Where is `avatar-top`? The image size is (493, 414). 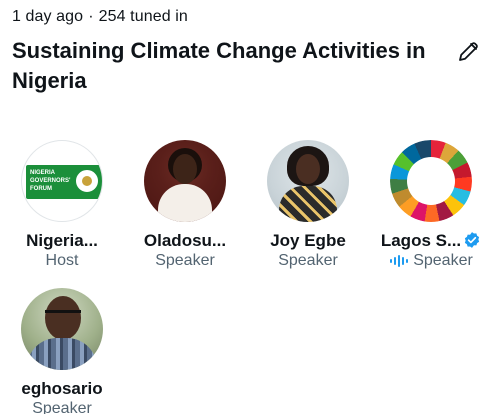
avatar-top is located at coordinates (308, 204).